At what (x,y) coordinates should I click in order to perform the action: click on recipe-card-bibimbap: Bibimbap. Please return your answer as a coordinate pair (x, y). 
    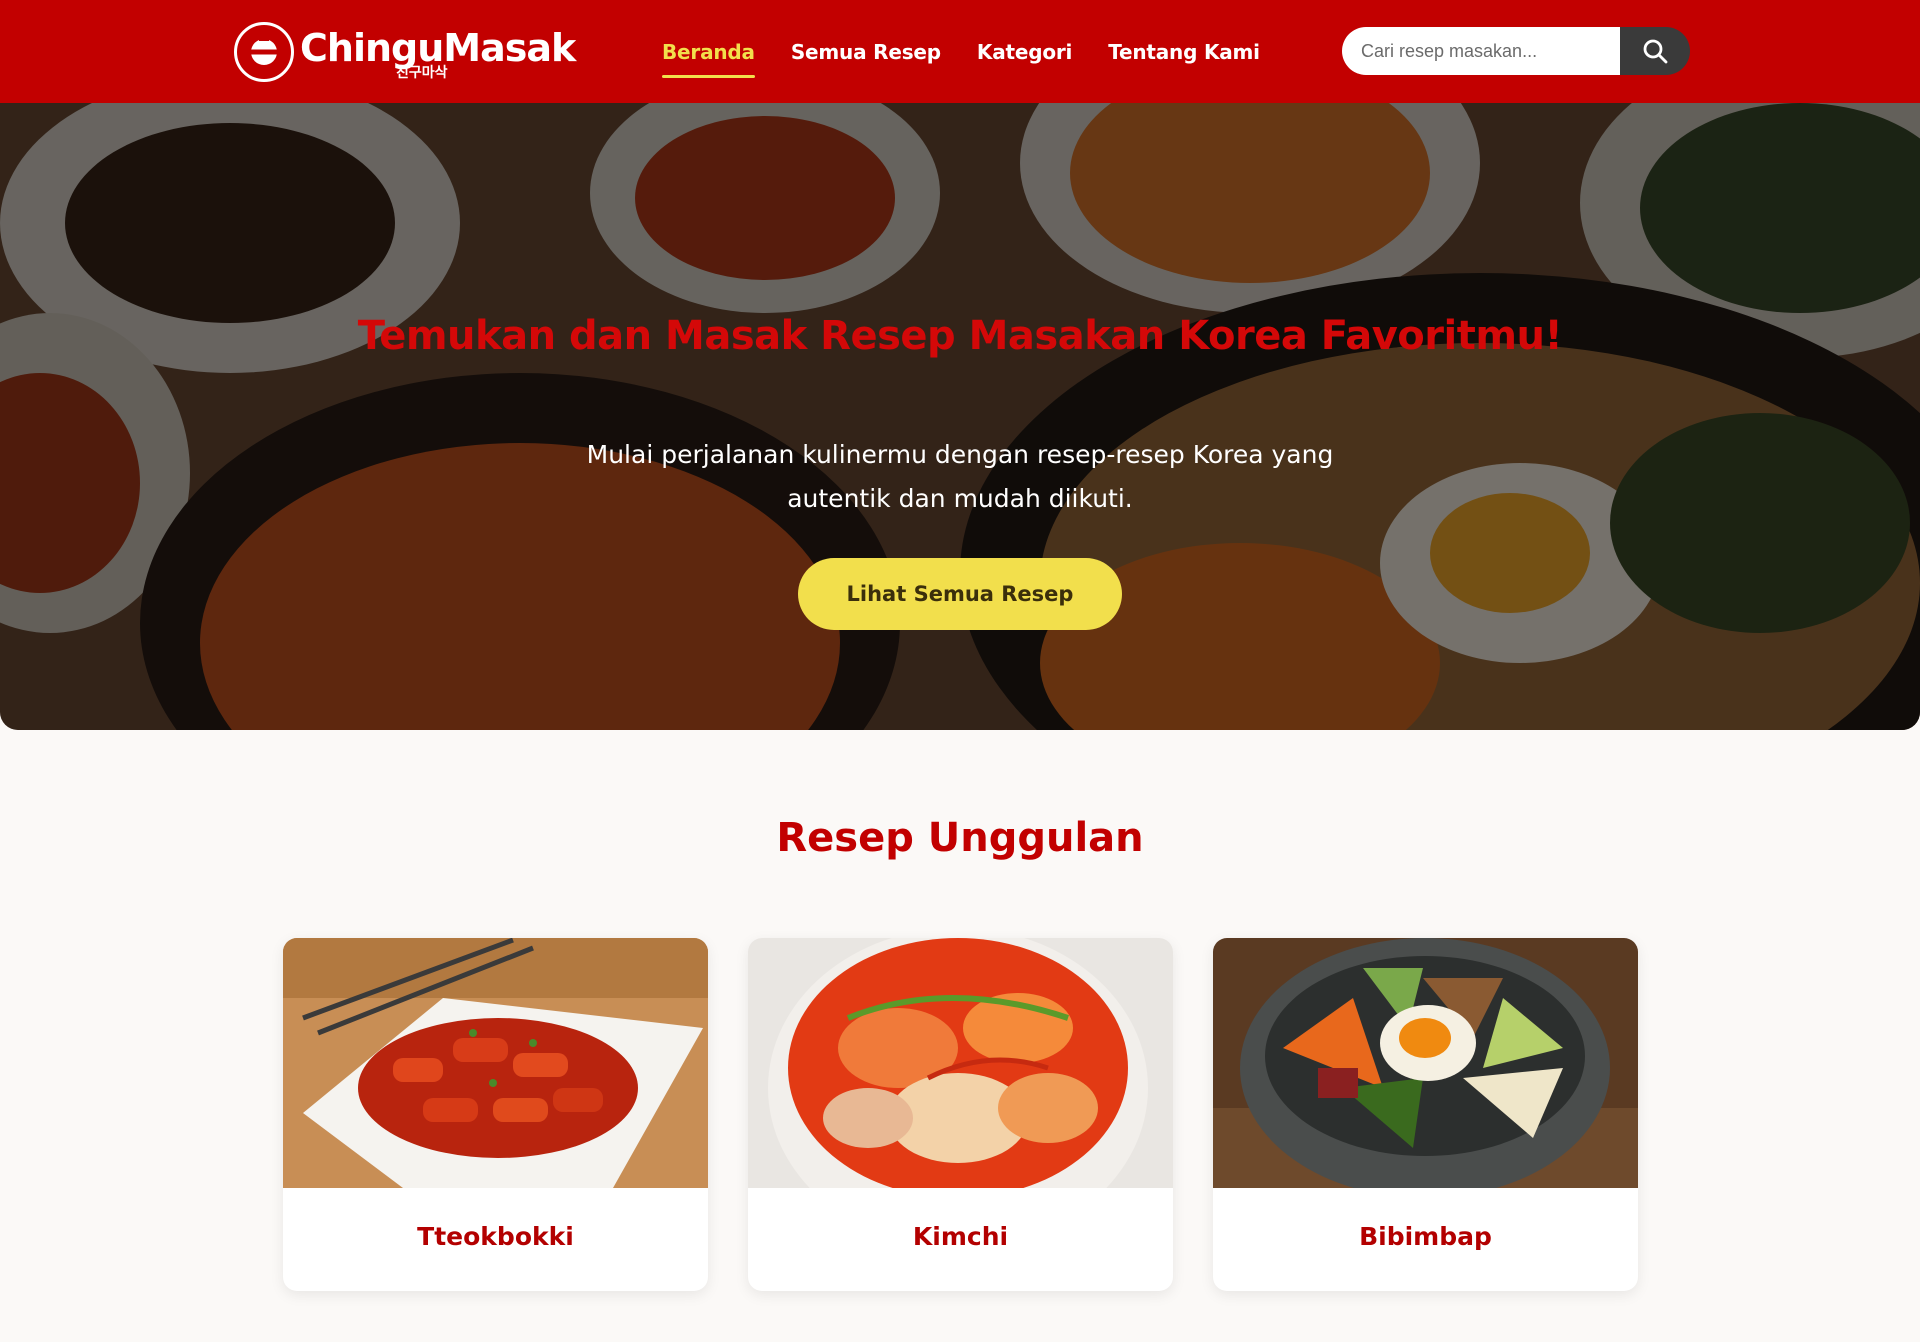
    Looking at the image, I should click on (1425, 1114).